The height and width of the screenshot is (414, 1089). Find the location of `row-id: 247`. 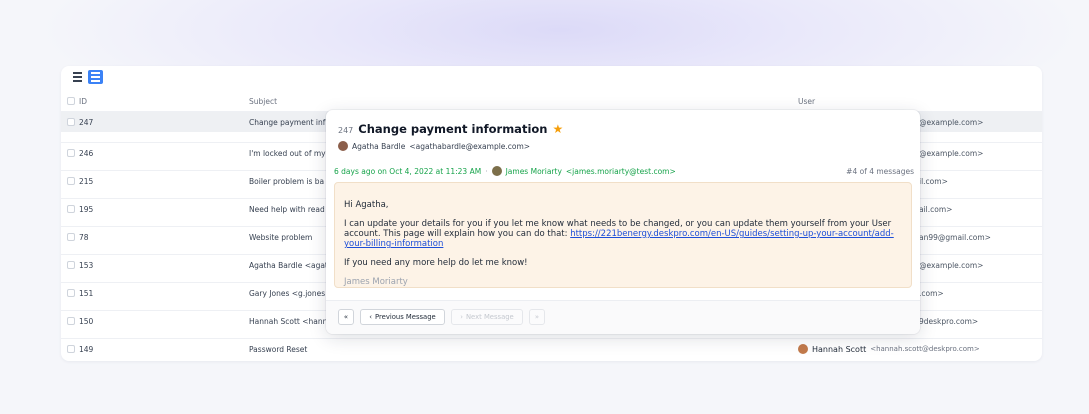

row-id: 247 is located at coordinates (86, 122).